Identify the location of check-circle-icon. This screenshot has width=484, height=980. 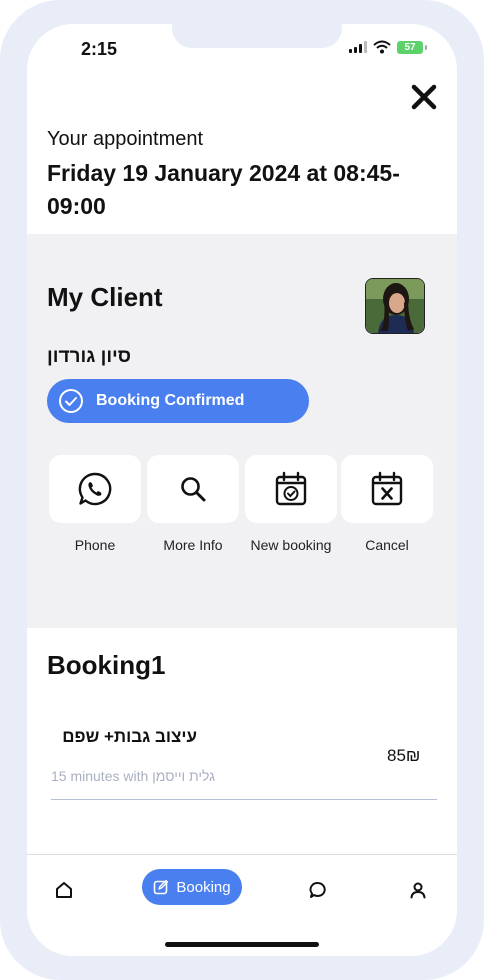
(71, 401).